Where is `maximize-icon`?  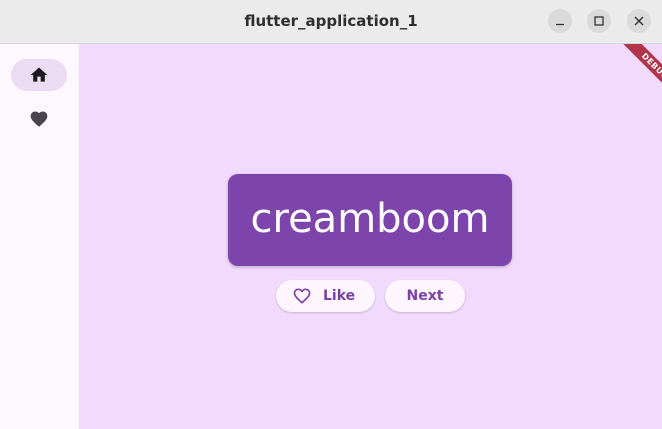
maximize-icon is located at coordinates (599, 21).